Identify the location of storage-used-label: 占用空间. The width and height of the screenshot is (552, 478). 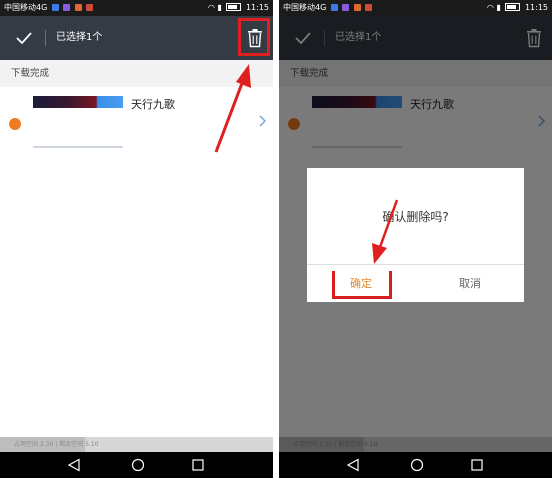
(26, 444).